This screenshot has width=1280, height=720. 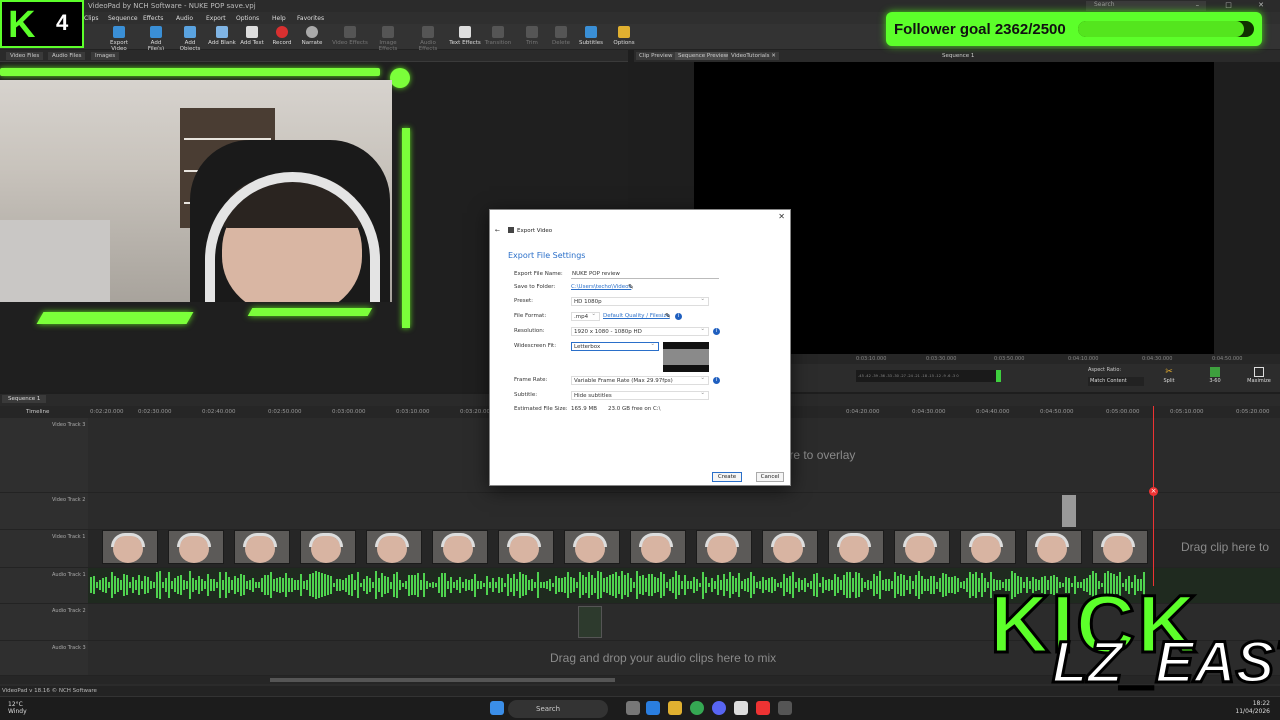 What do you see at coordinates (184, 18) in the screenshot?
I see `menu-audio: Audio` at bounding box center [184, 18].